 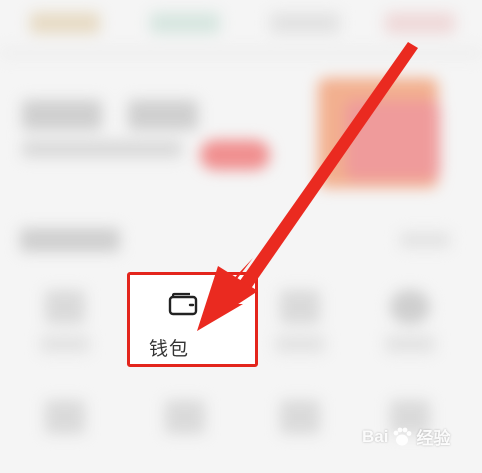 I want to click on watermark: Bai 经验, so click(x=406, y=436).